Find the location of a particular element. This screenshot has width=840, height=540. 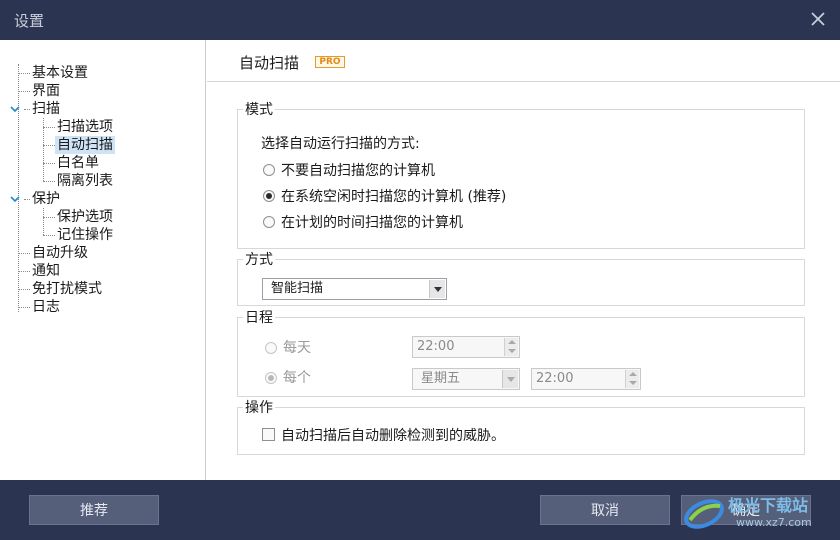

close-icon is located at coordinates (818, 19).